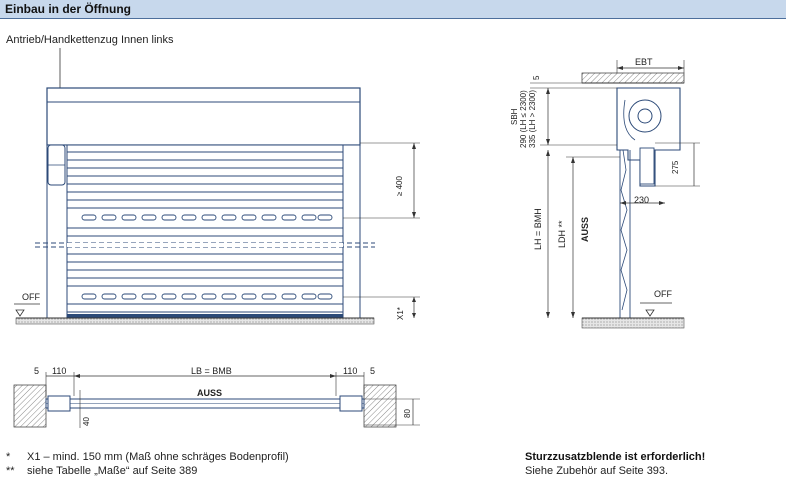 Image resolution: width=786 pixels, height=485 pixels. What do you see at coordinates (532, 118) in the screenshot?
I see `sbh-335-label: 335 (LH > 2300)` at bounding box center [532, 118].